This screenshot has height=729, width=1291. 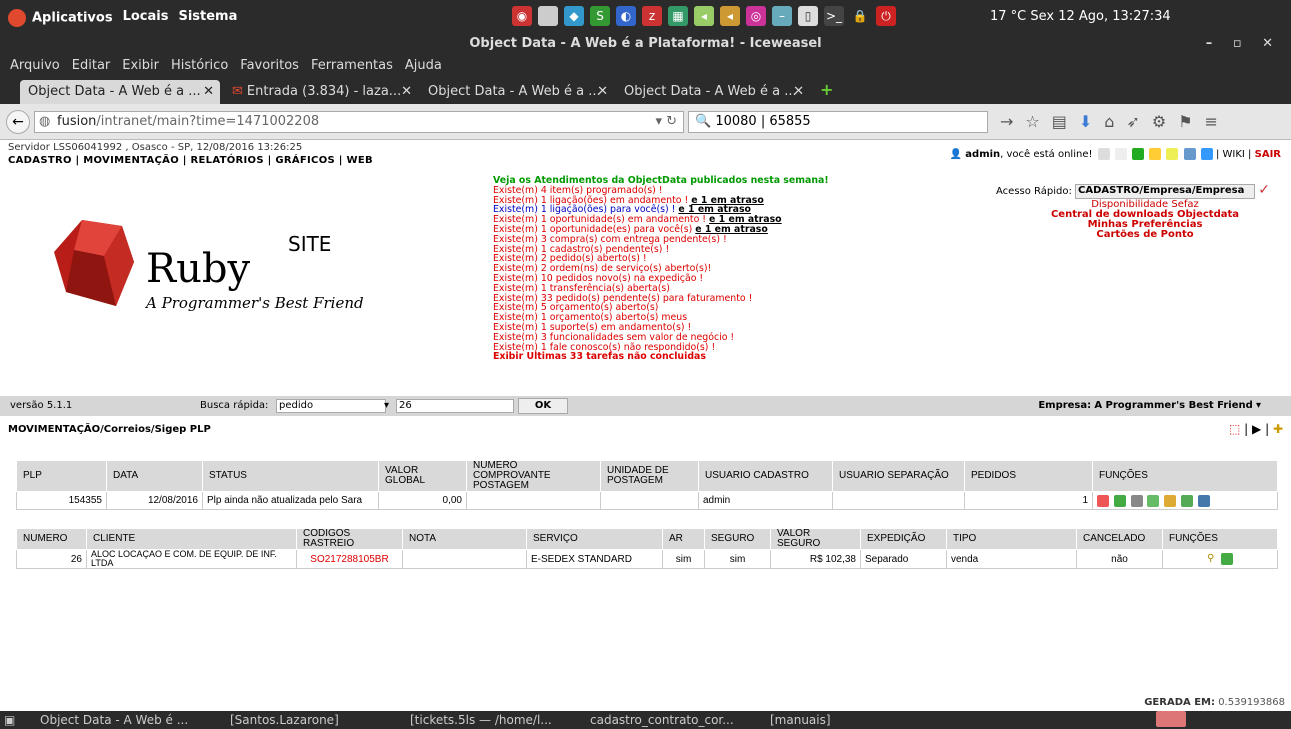 I want to click on col-cancelado: CANCELADO, so click(x=1119, y=539).